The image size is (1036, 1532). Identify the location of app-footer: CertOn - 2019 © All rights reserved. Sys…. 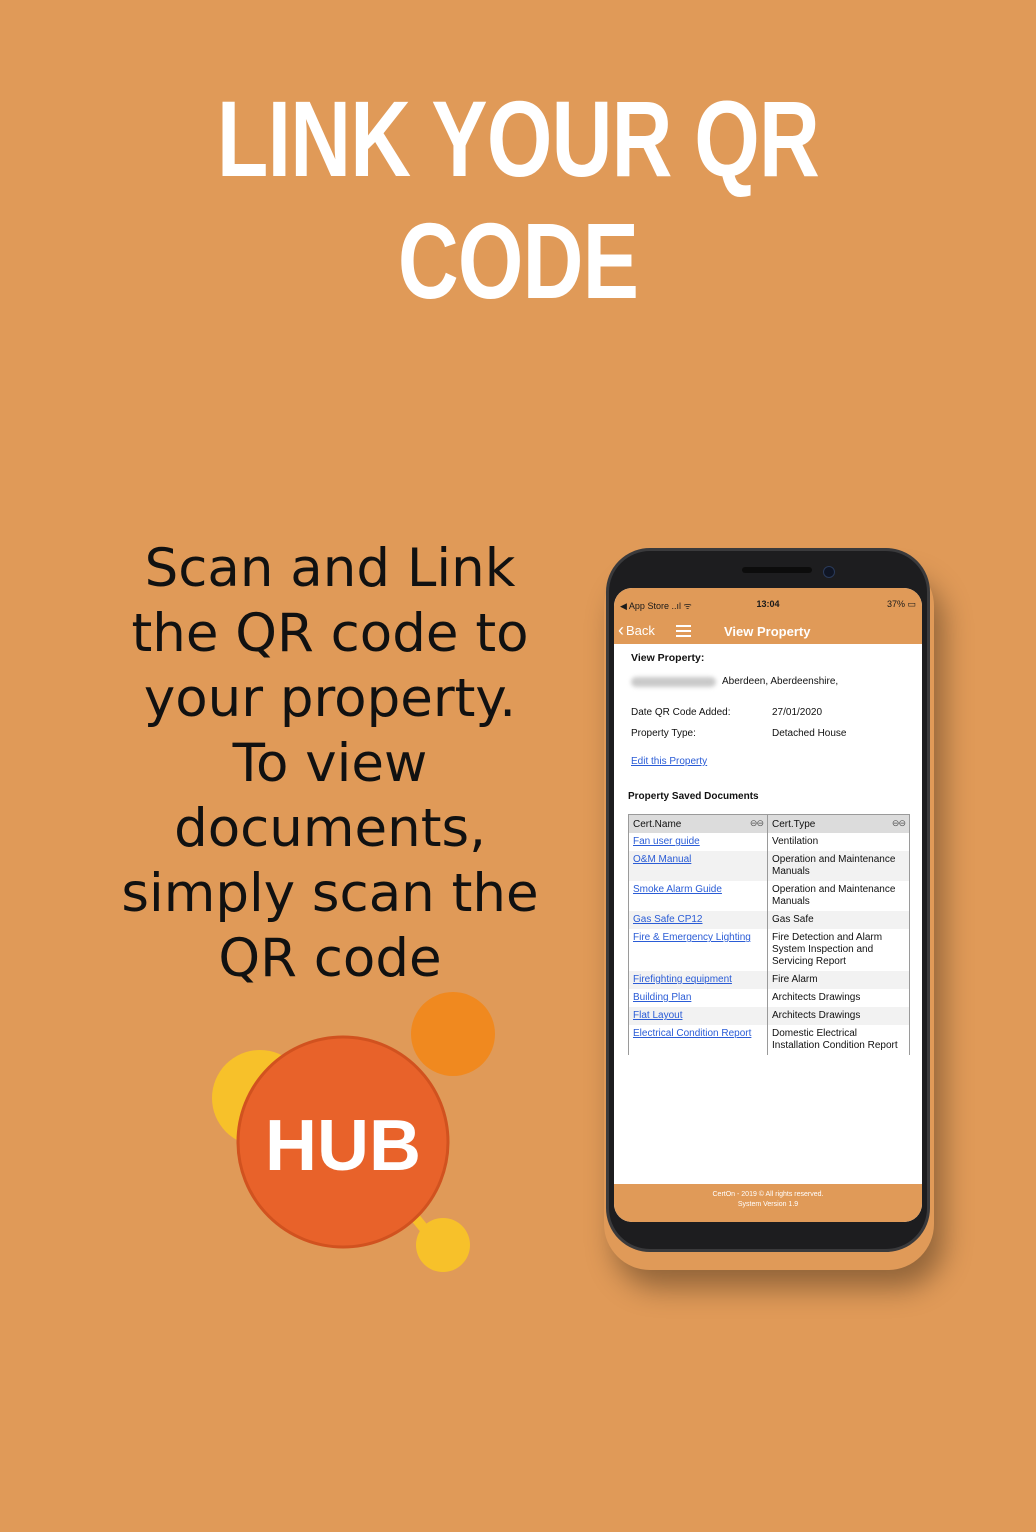
(768, 1203).